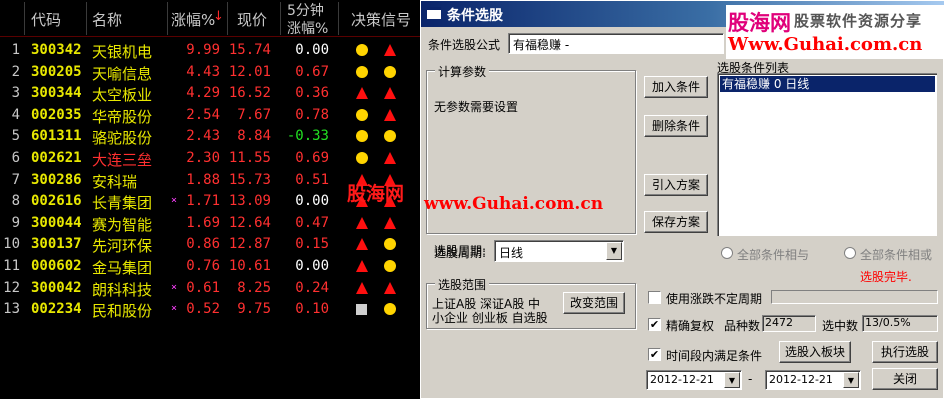  Describe the element at coordinates (825, 44) in the screenshot. I see `brand-url: Www.Guhai.com.cn` at that location.